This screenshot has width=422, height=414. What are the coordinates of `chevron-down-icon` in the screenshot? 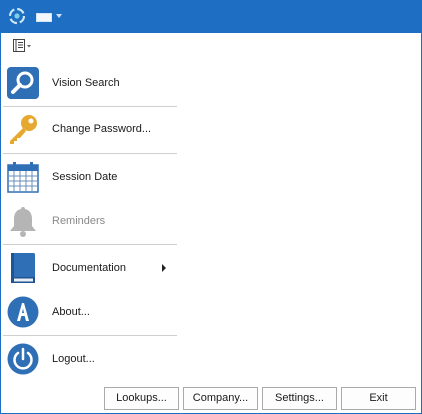 It's located at (59, 16).